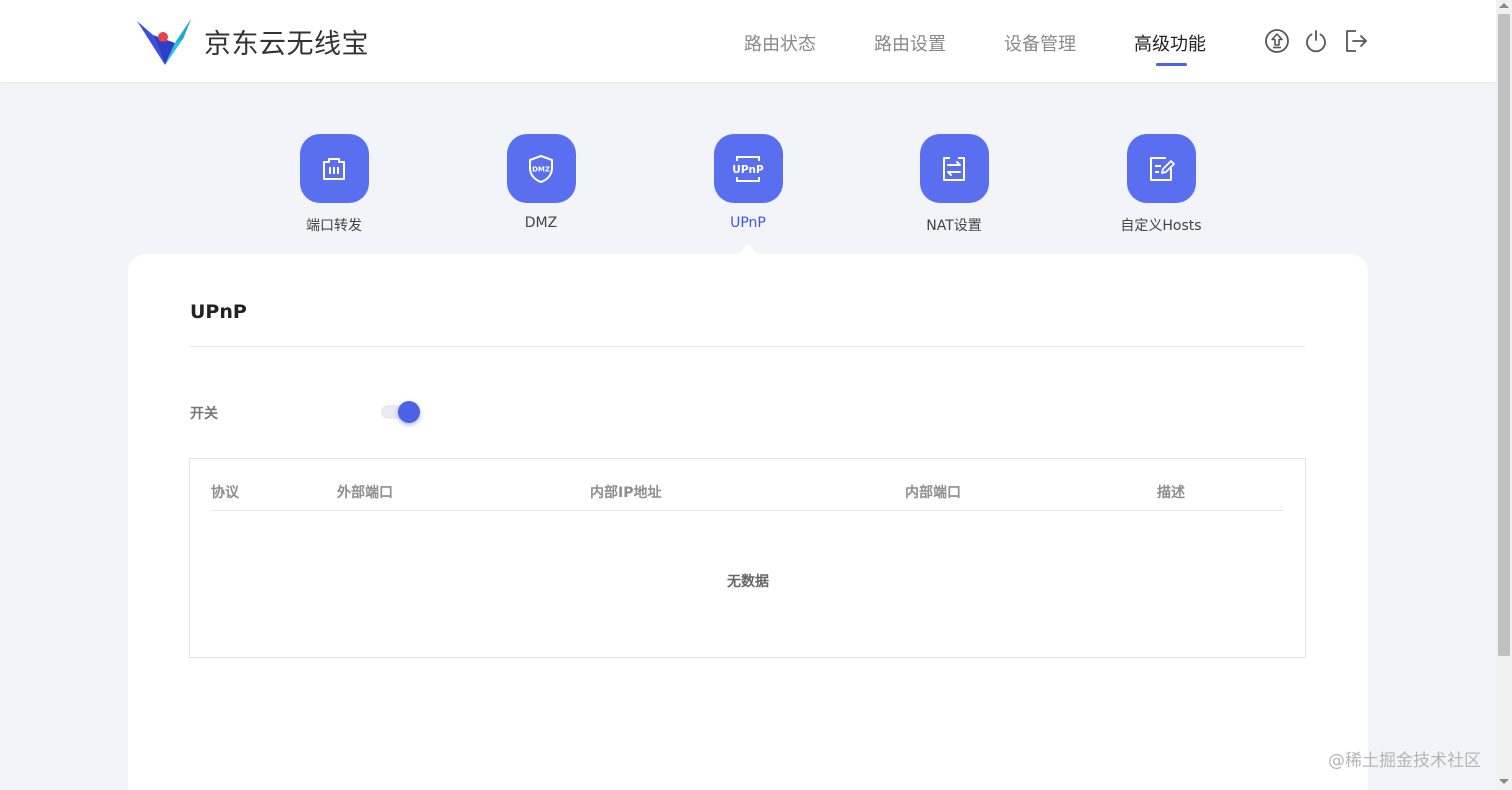 The image size is (1512, 790). What do you see at coordinates (748, 223) in the screenshot?
I see `tile-label: UPnP` at bounding box center [748, 223].